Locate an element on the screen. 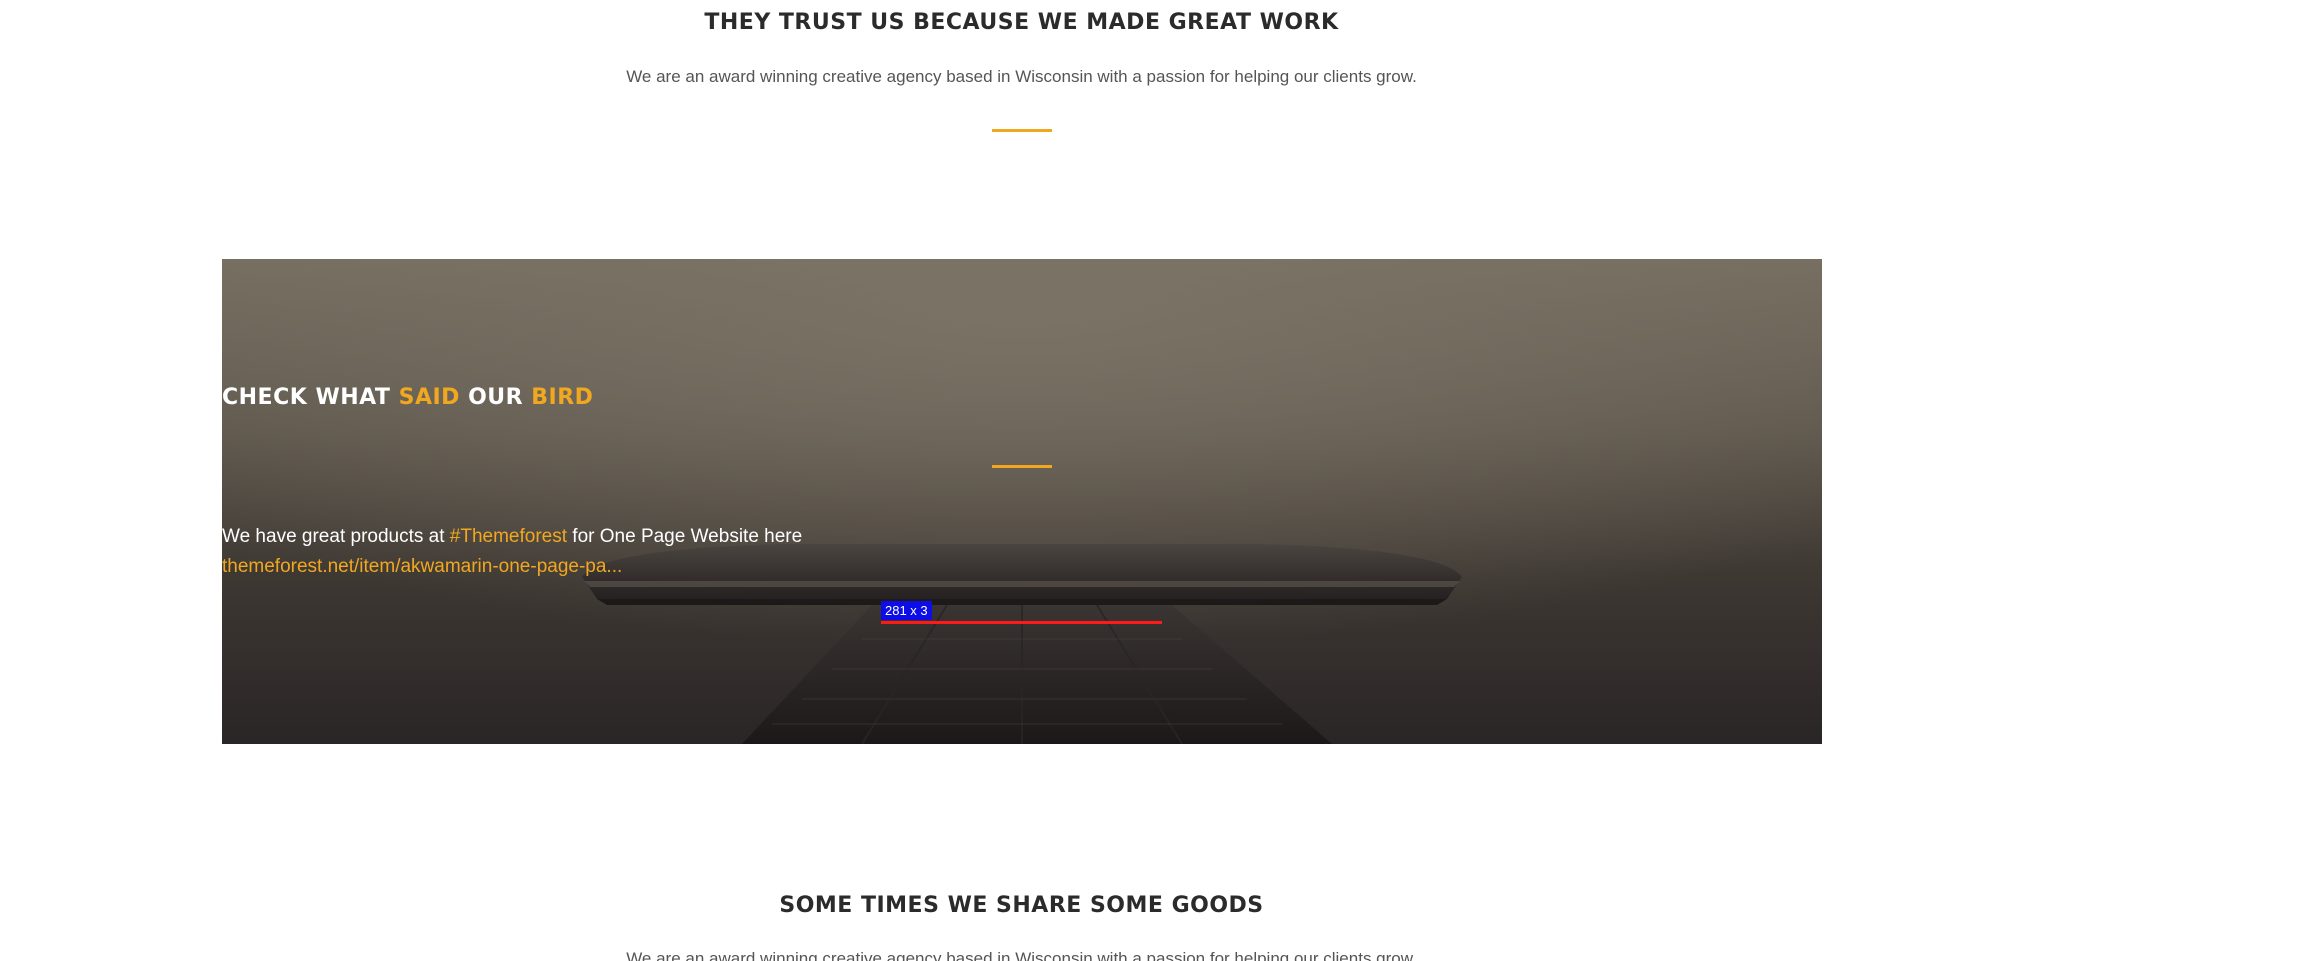  measure-size-badge: 281 x 3 is located at coordinates (906, 610).